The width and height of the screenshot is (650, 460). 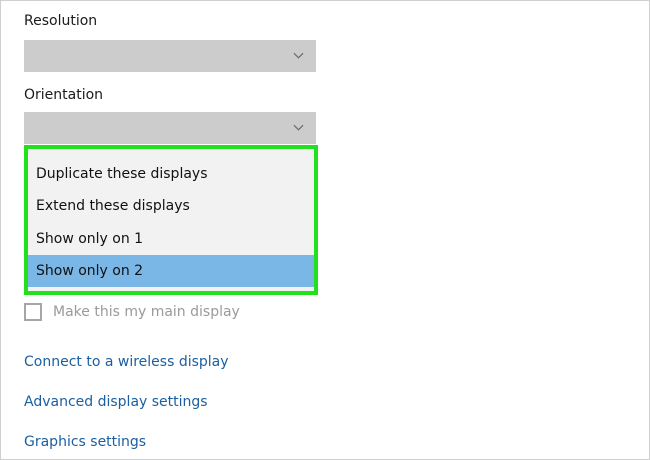 I want to click on advanced-display-settings-link: Advanced display settings, so click(x=116, y=402).